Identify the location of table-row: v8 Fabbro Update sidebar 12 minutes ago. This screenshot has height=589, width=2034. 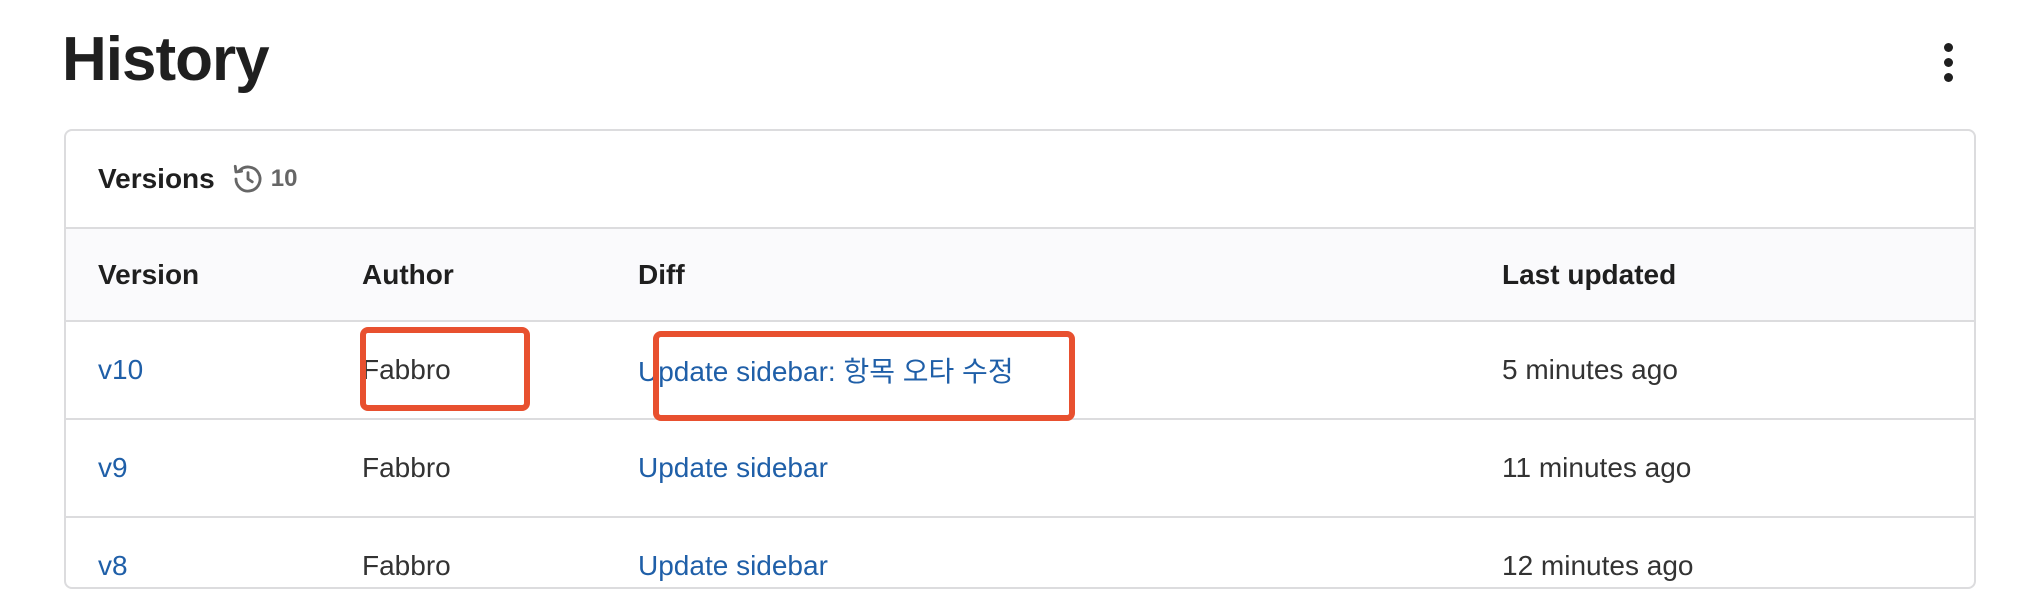
(1020, 552).